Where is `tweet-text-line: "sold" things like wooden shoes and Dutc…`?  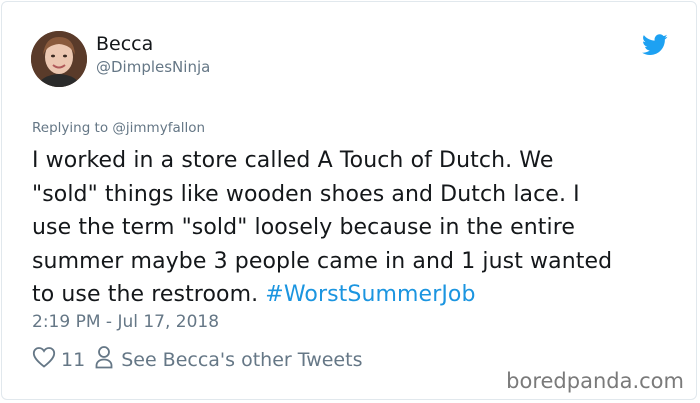
tweet-text-line: "sold" things like wooden shoes and Dutc… is located at coordinates (306, 194).